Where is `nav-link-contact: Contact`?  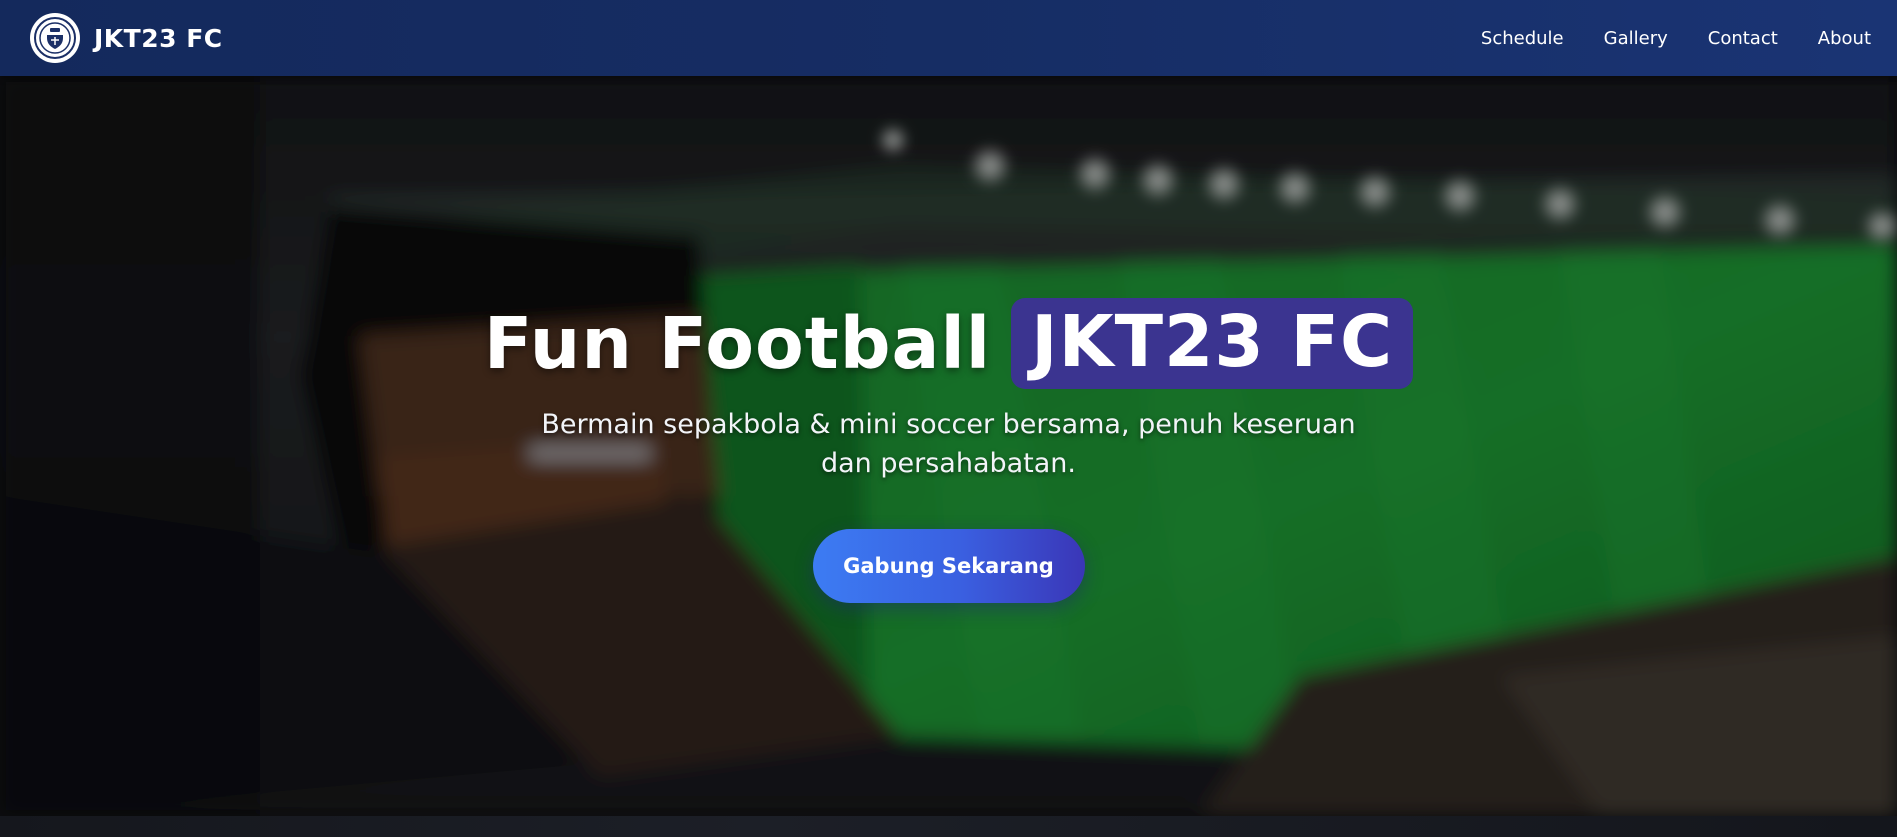
nav-link-contact: Contact is located at coordinates (1743, 38).